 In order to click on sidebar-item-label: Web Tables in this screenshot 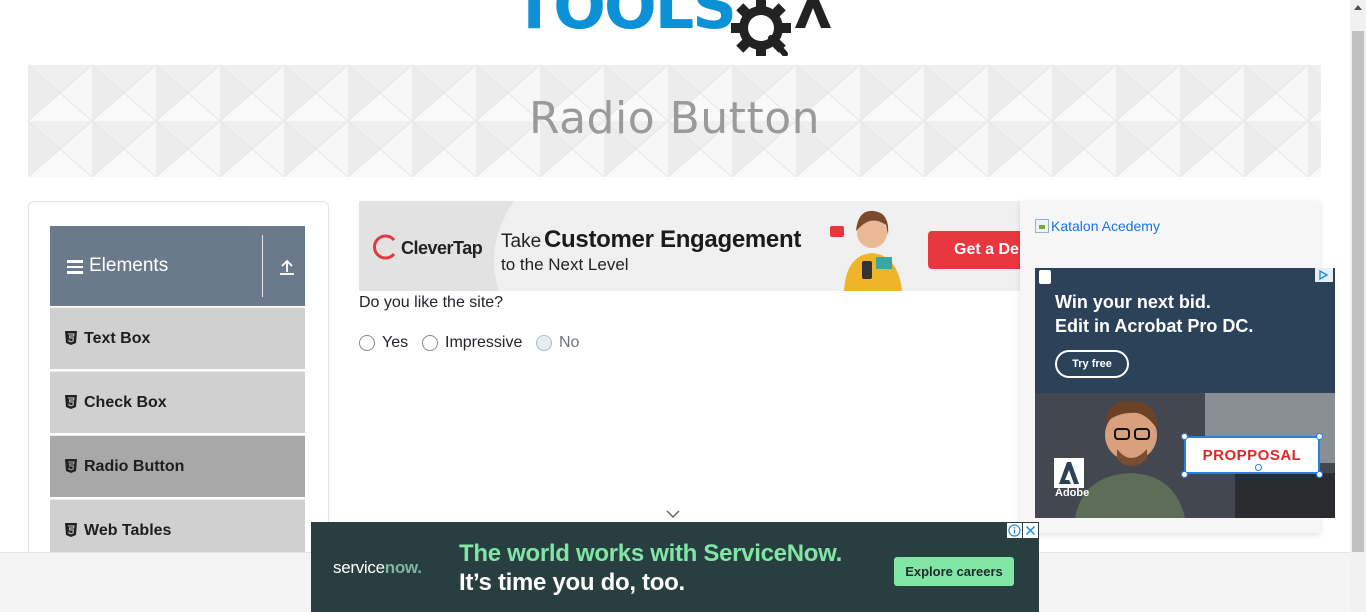, I will do `click(128, 530)`.